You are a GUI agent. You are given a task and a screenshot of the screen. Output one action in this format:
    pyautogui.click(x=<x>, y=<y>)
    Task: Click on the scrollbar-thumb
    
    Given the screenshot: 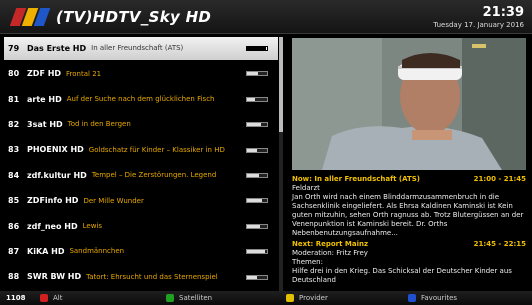 What is the action you would take?
    pyautogui.click(x=281, y=84)
    